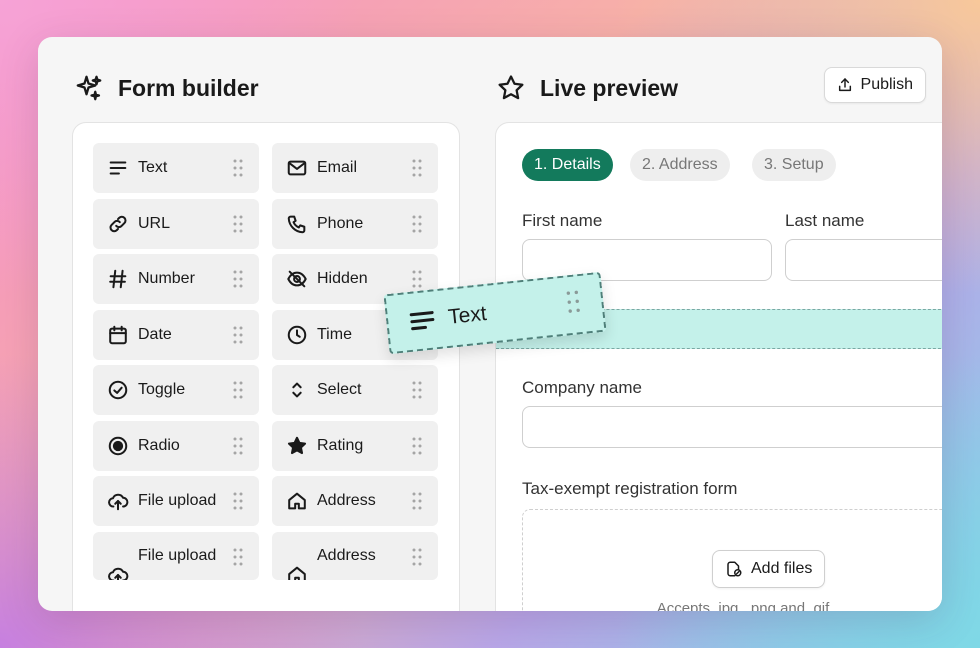 The width and height of the screenshot is (980, 648). Describe the element at coordinates (467, 315) in the screenshot. I see `dragging-field-label: Text` at that location.